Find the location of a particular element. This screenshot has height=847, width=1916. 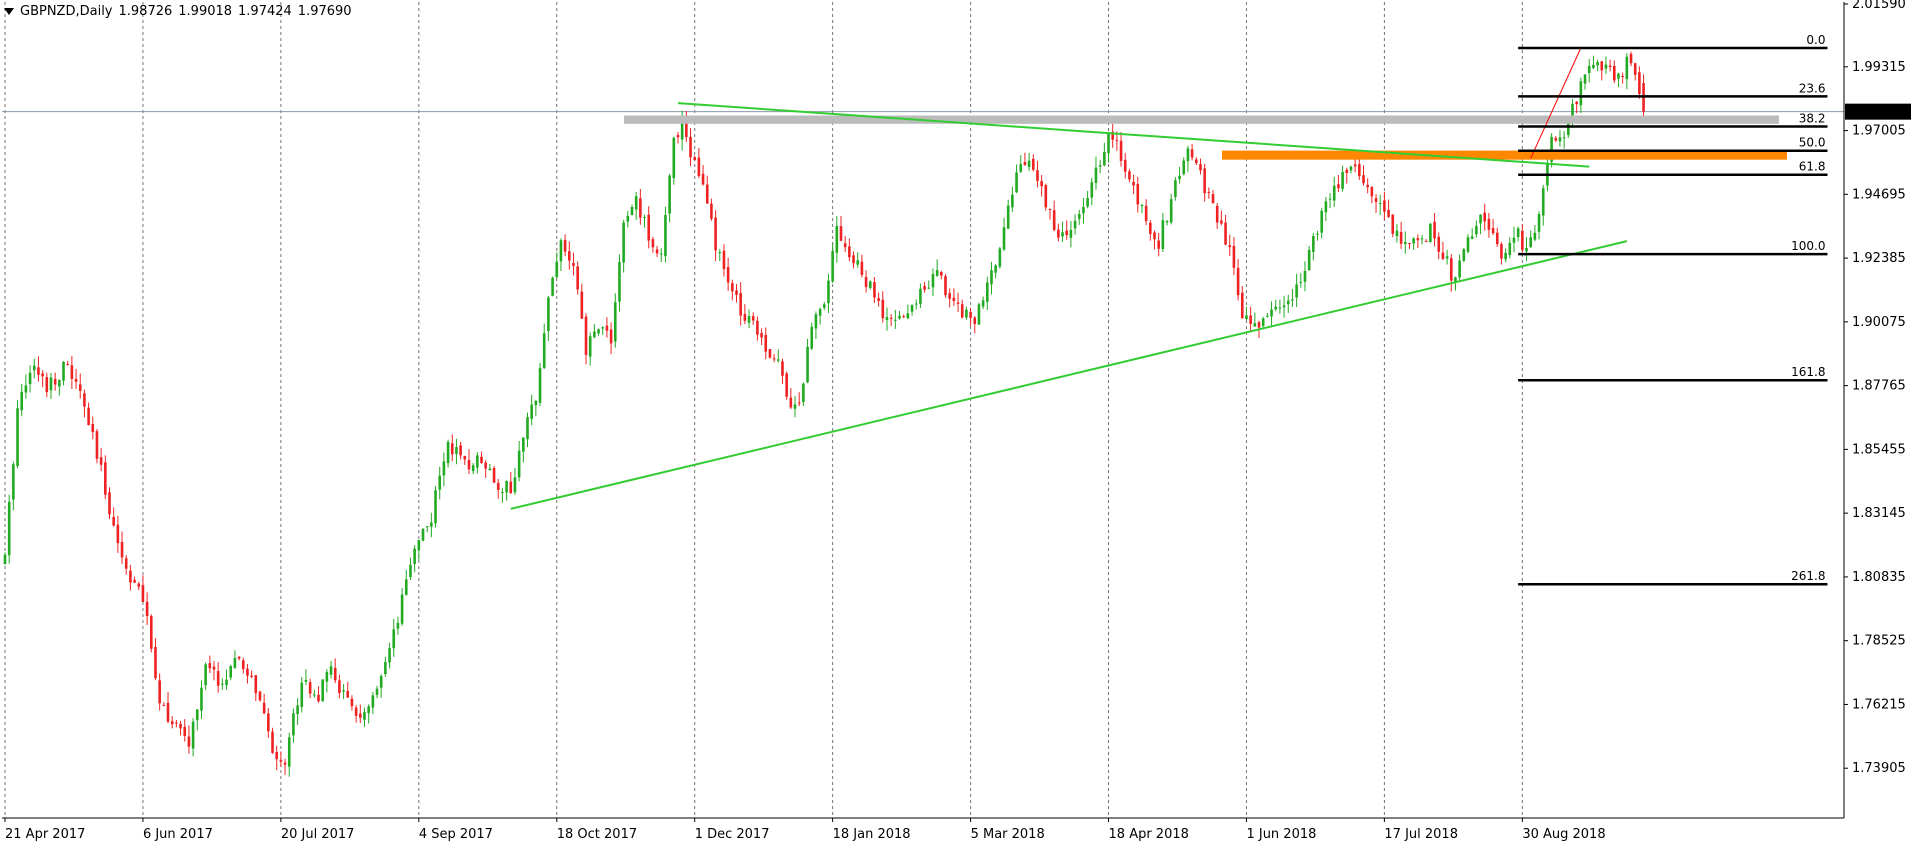

dropdown-triangle-icon is located at coordinates (9, 11).